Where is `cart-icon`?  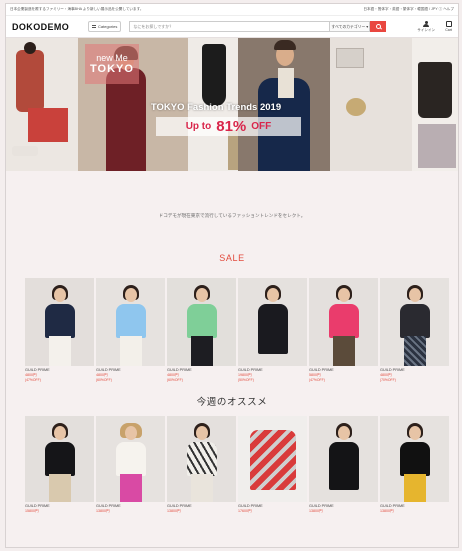 cart-icon is located at coordinates (448, 24).